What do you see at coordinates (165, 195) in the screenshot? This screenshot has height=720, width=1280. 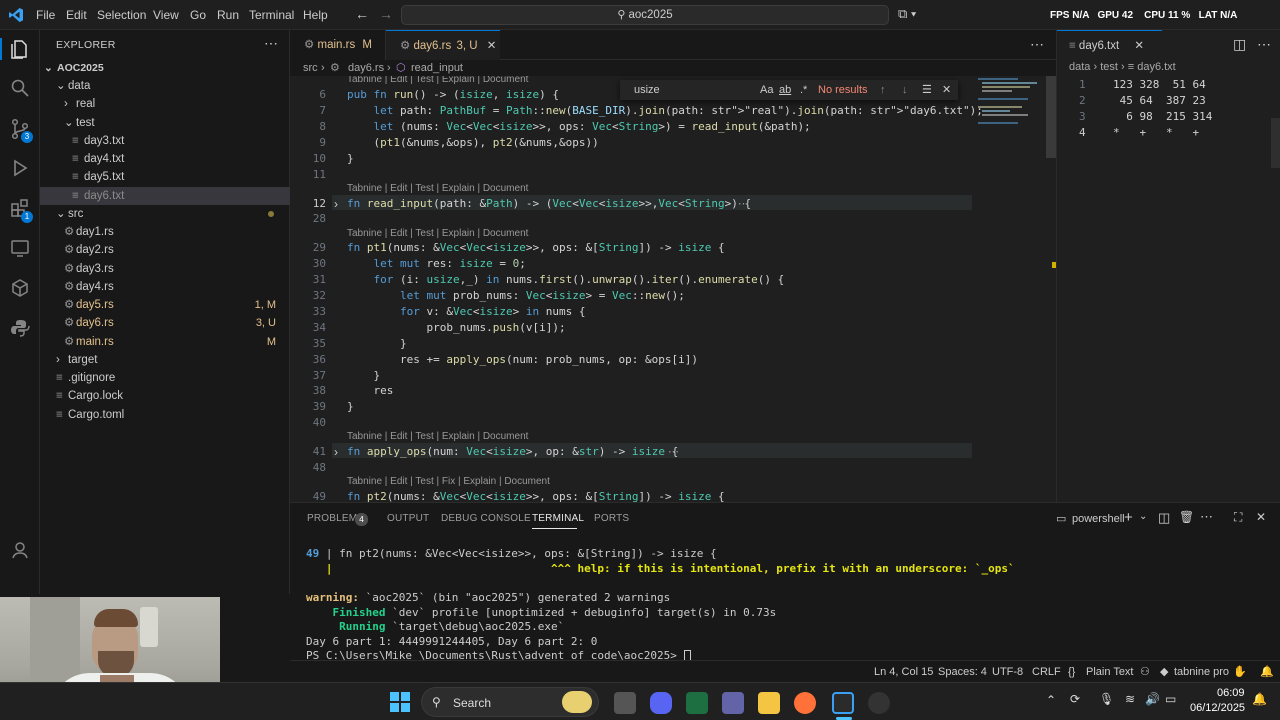 I see `tree-item: ≡ day6.txt` at bounding box center [165, 195].